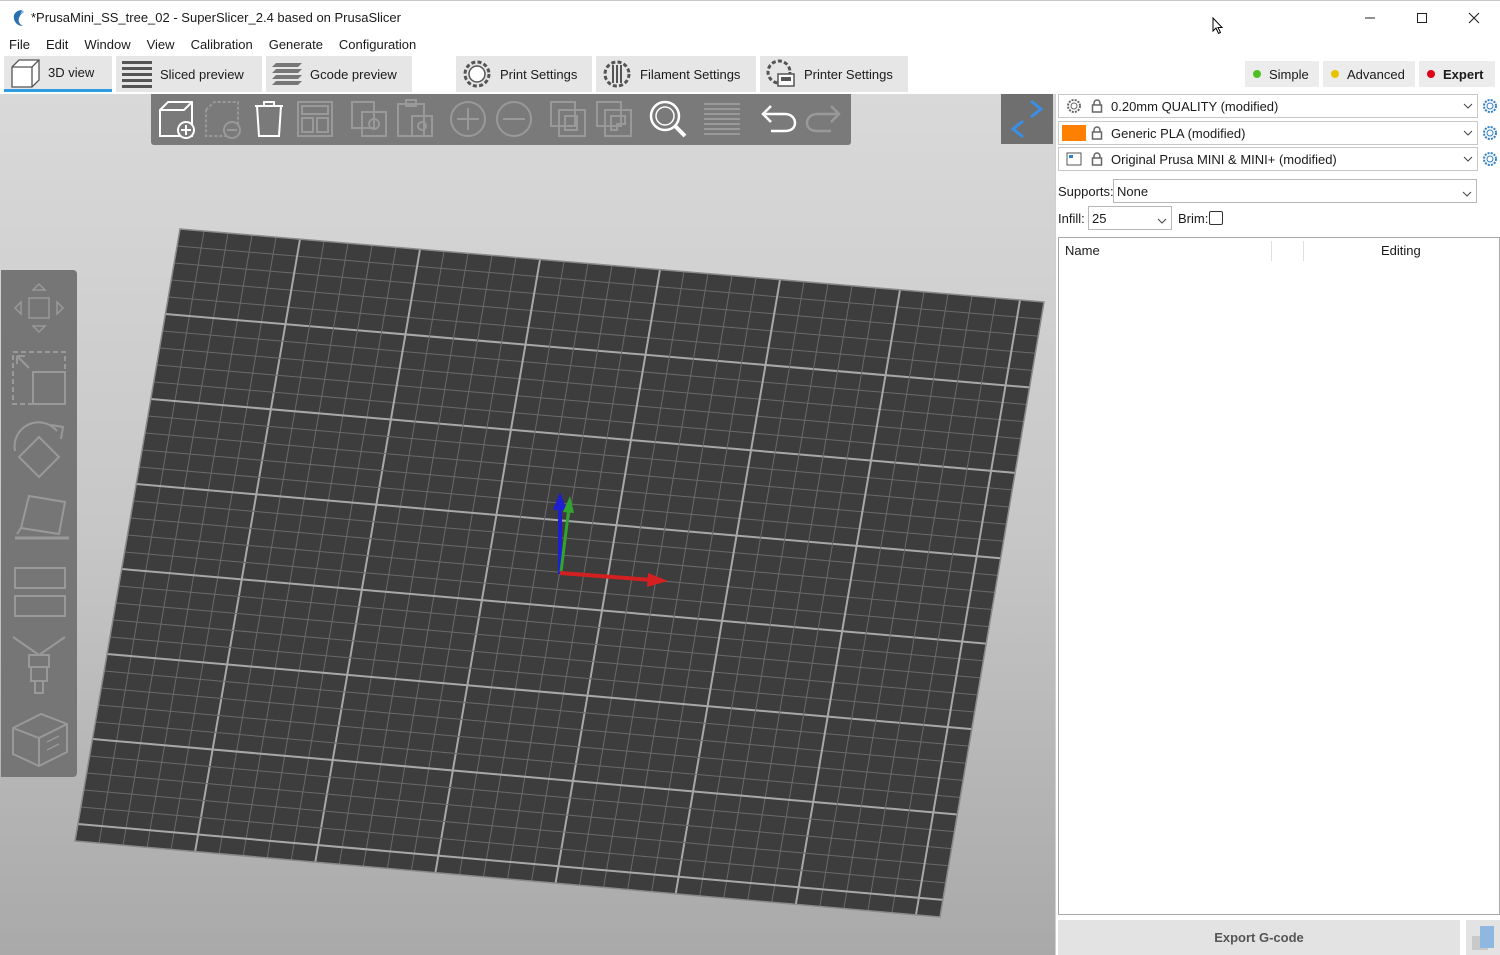 The width and height of the screenshot is (1500, 955). What do you see at coordinates (1463, 74) in the screenshot?
I see `mode-expert-label: Expert` at bounding box center [1463, 74].